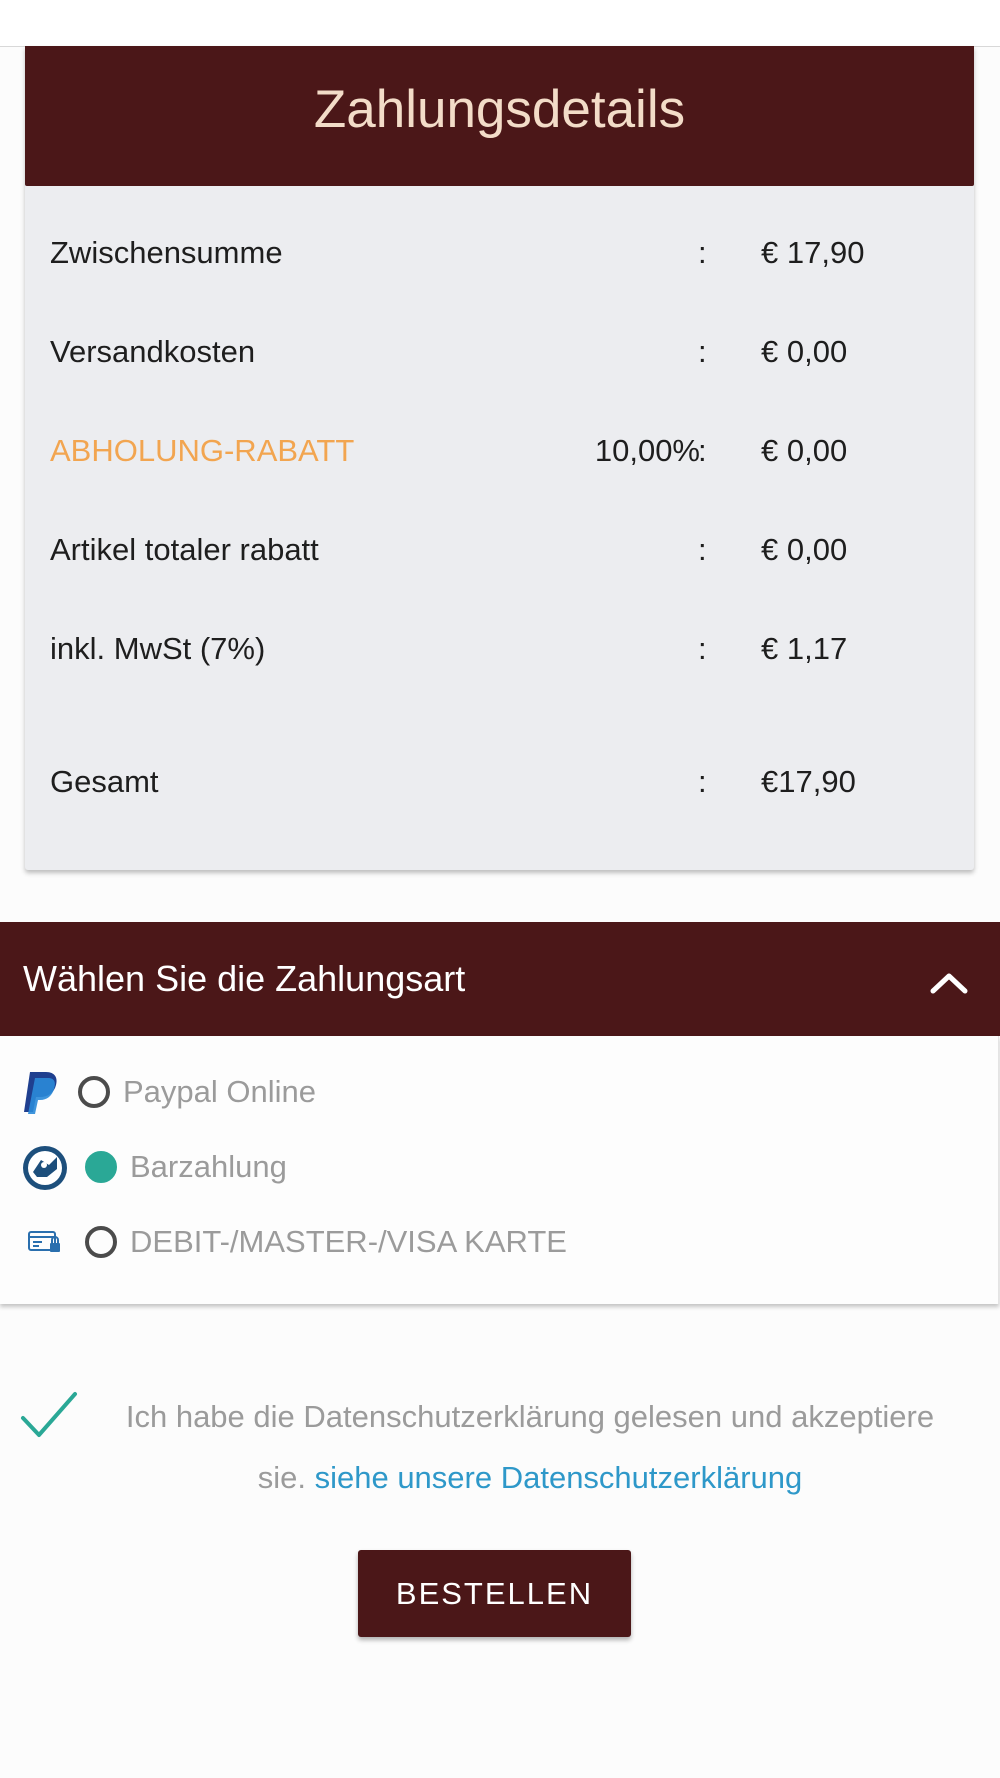 The width and height of the screenshot is (1000, 1778). What do you see at coordinates (101, 1242) in the screenshot?
I see `card-radio` at bounding box center [101, 1242].